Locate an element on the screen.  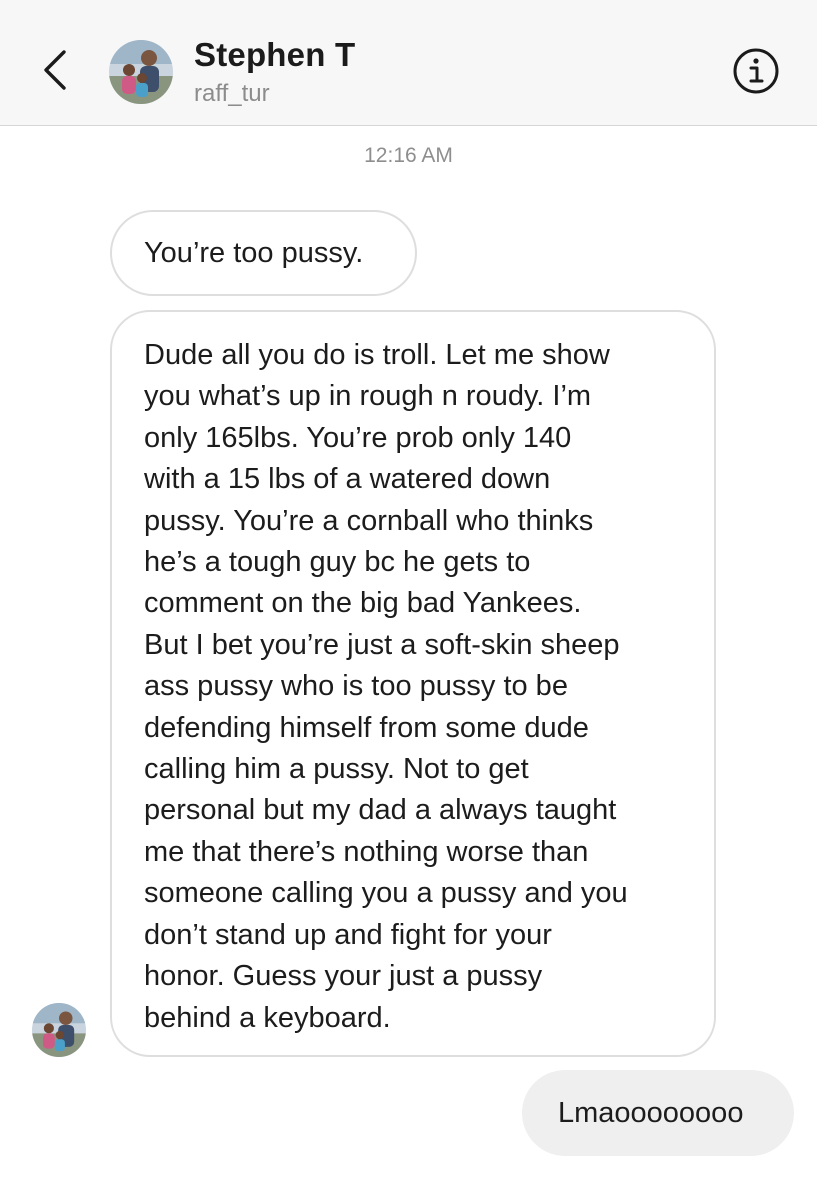
sender-avatar is located at coordinates (59, 1030).